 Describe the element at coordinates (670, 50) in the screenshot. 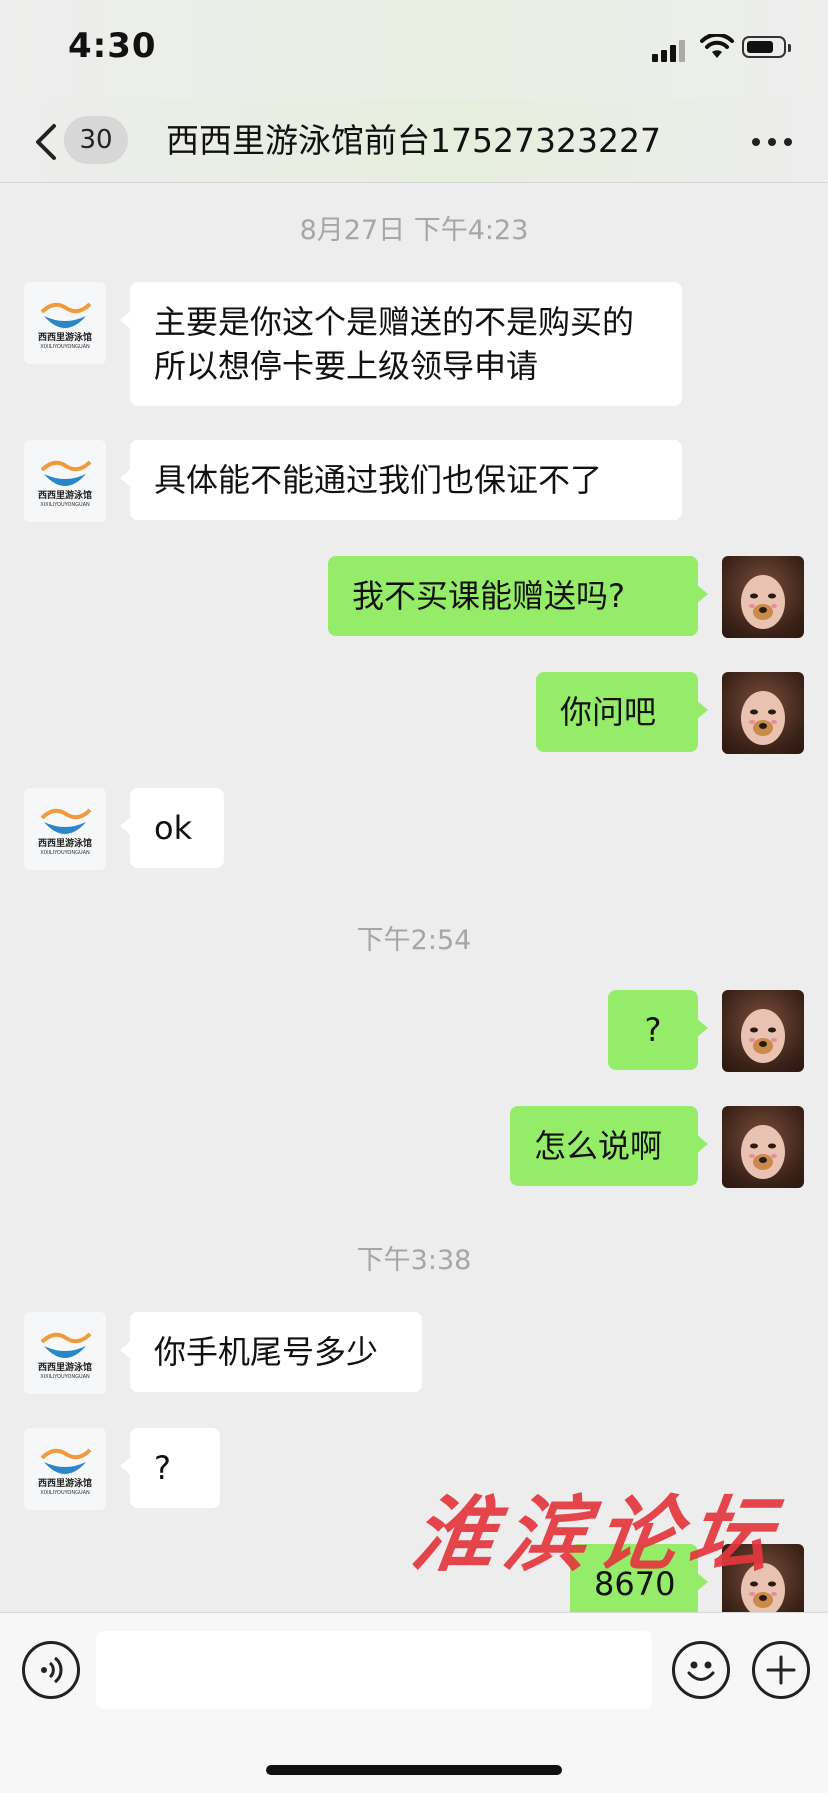

I see `cellular-signal-icon` at that location.